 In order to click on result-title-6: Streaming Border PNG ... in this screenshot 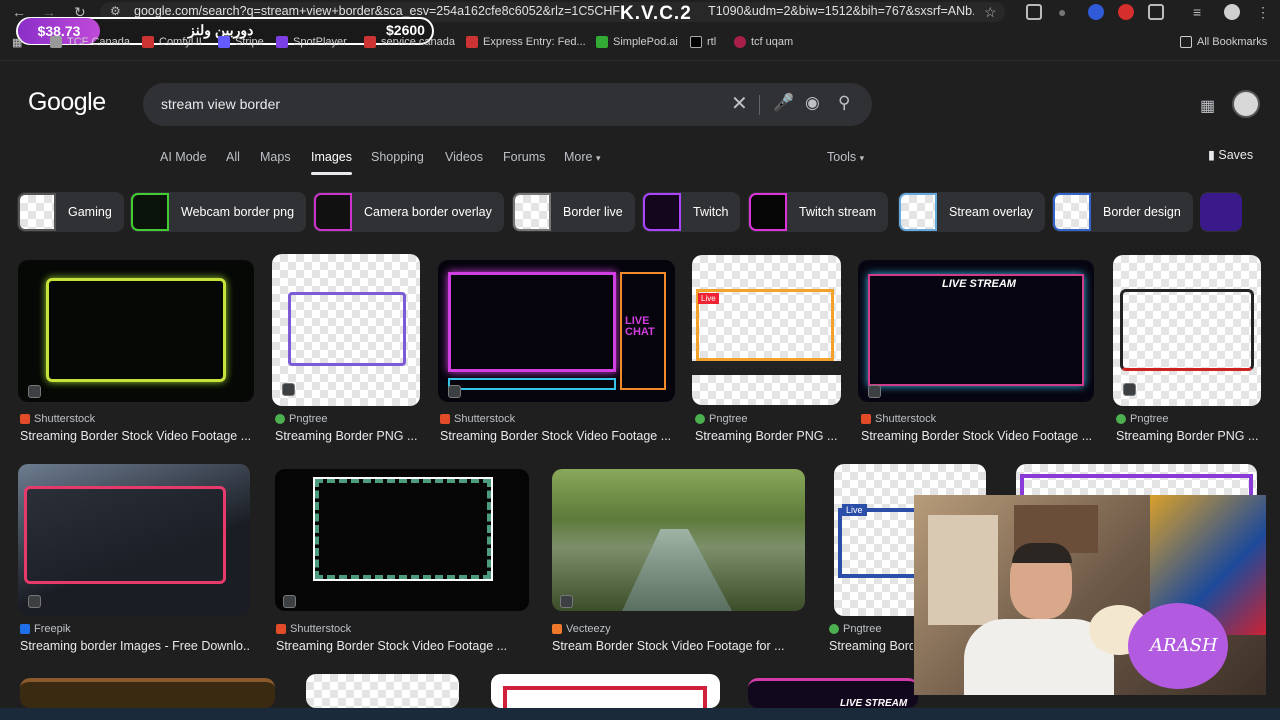, I will do `click(1189, 436)`.